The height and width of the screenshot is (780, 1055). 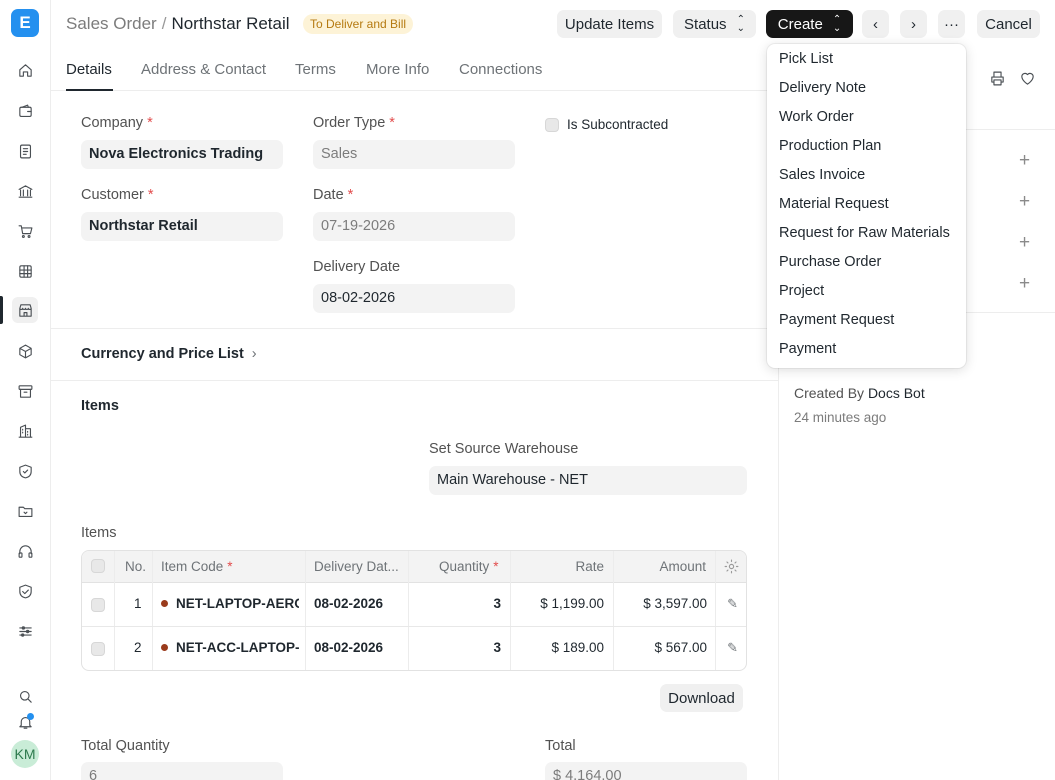 I want to click on wallet-icon, so click(x=25, y=111).